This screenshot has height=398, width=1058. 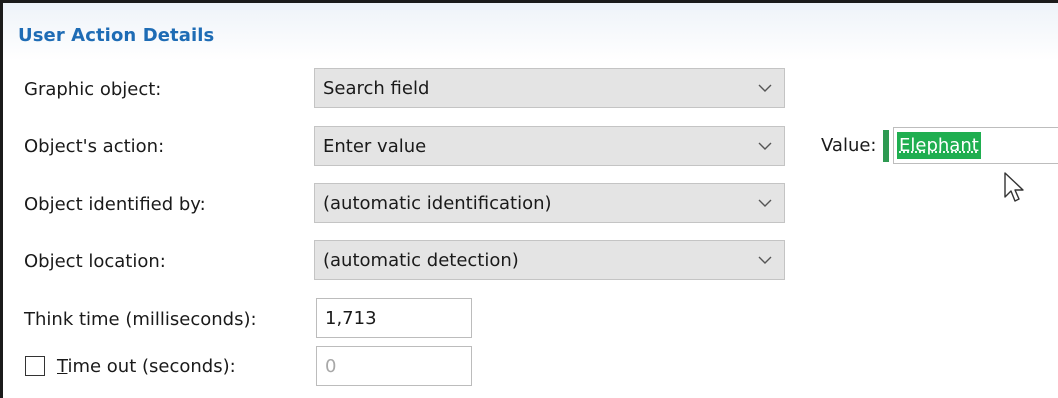 What do you see at coordinates (394, 366) in the screenshot?
I see `time-out-input: 0` at bounding box center [394, 366].